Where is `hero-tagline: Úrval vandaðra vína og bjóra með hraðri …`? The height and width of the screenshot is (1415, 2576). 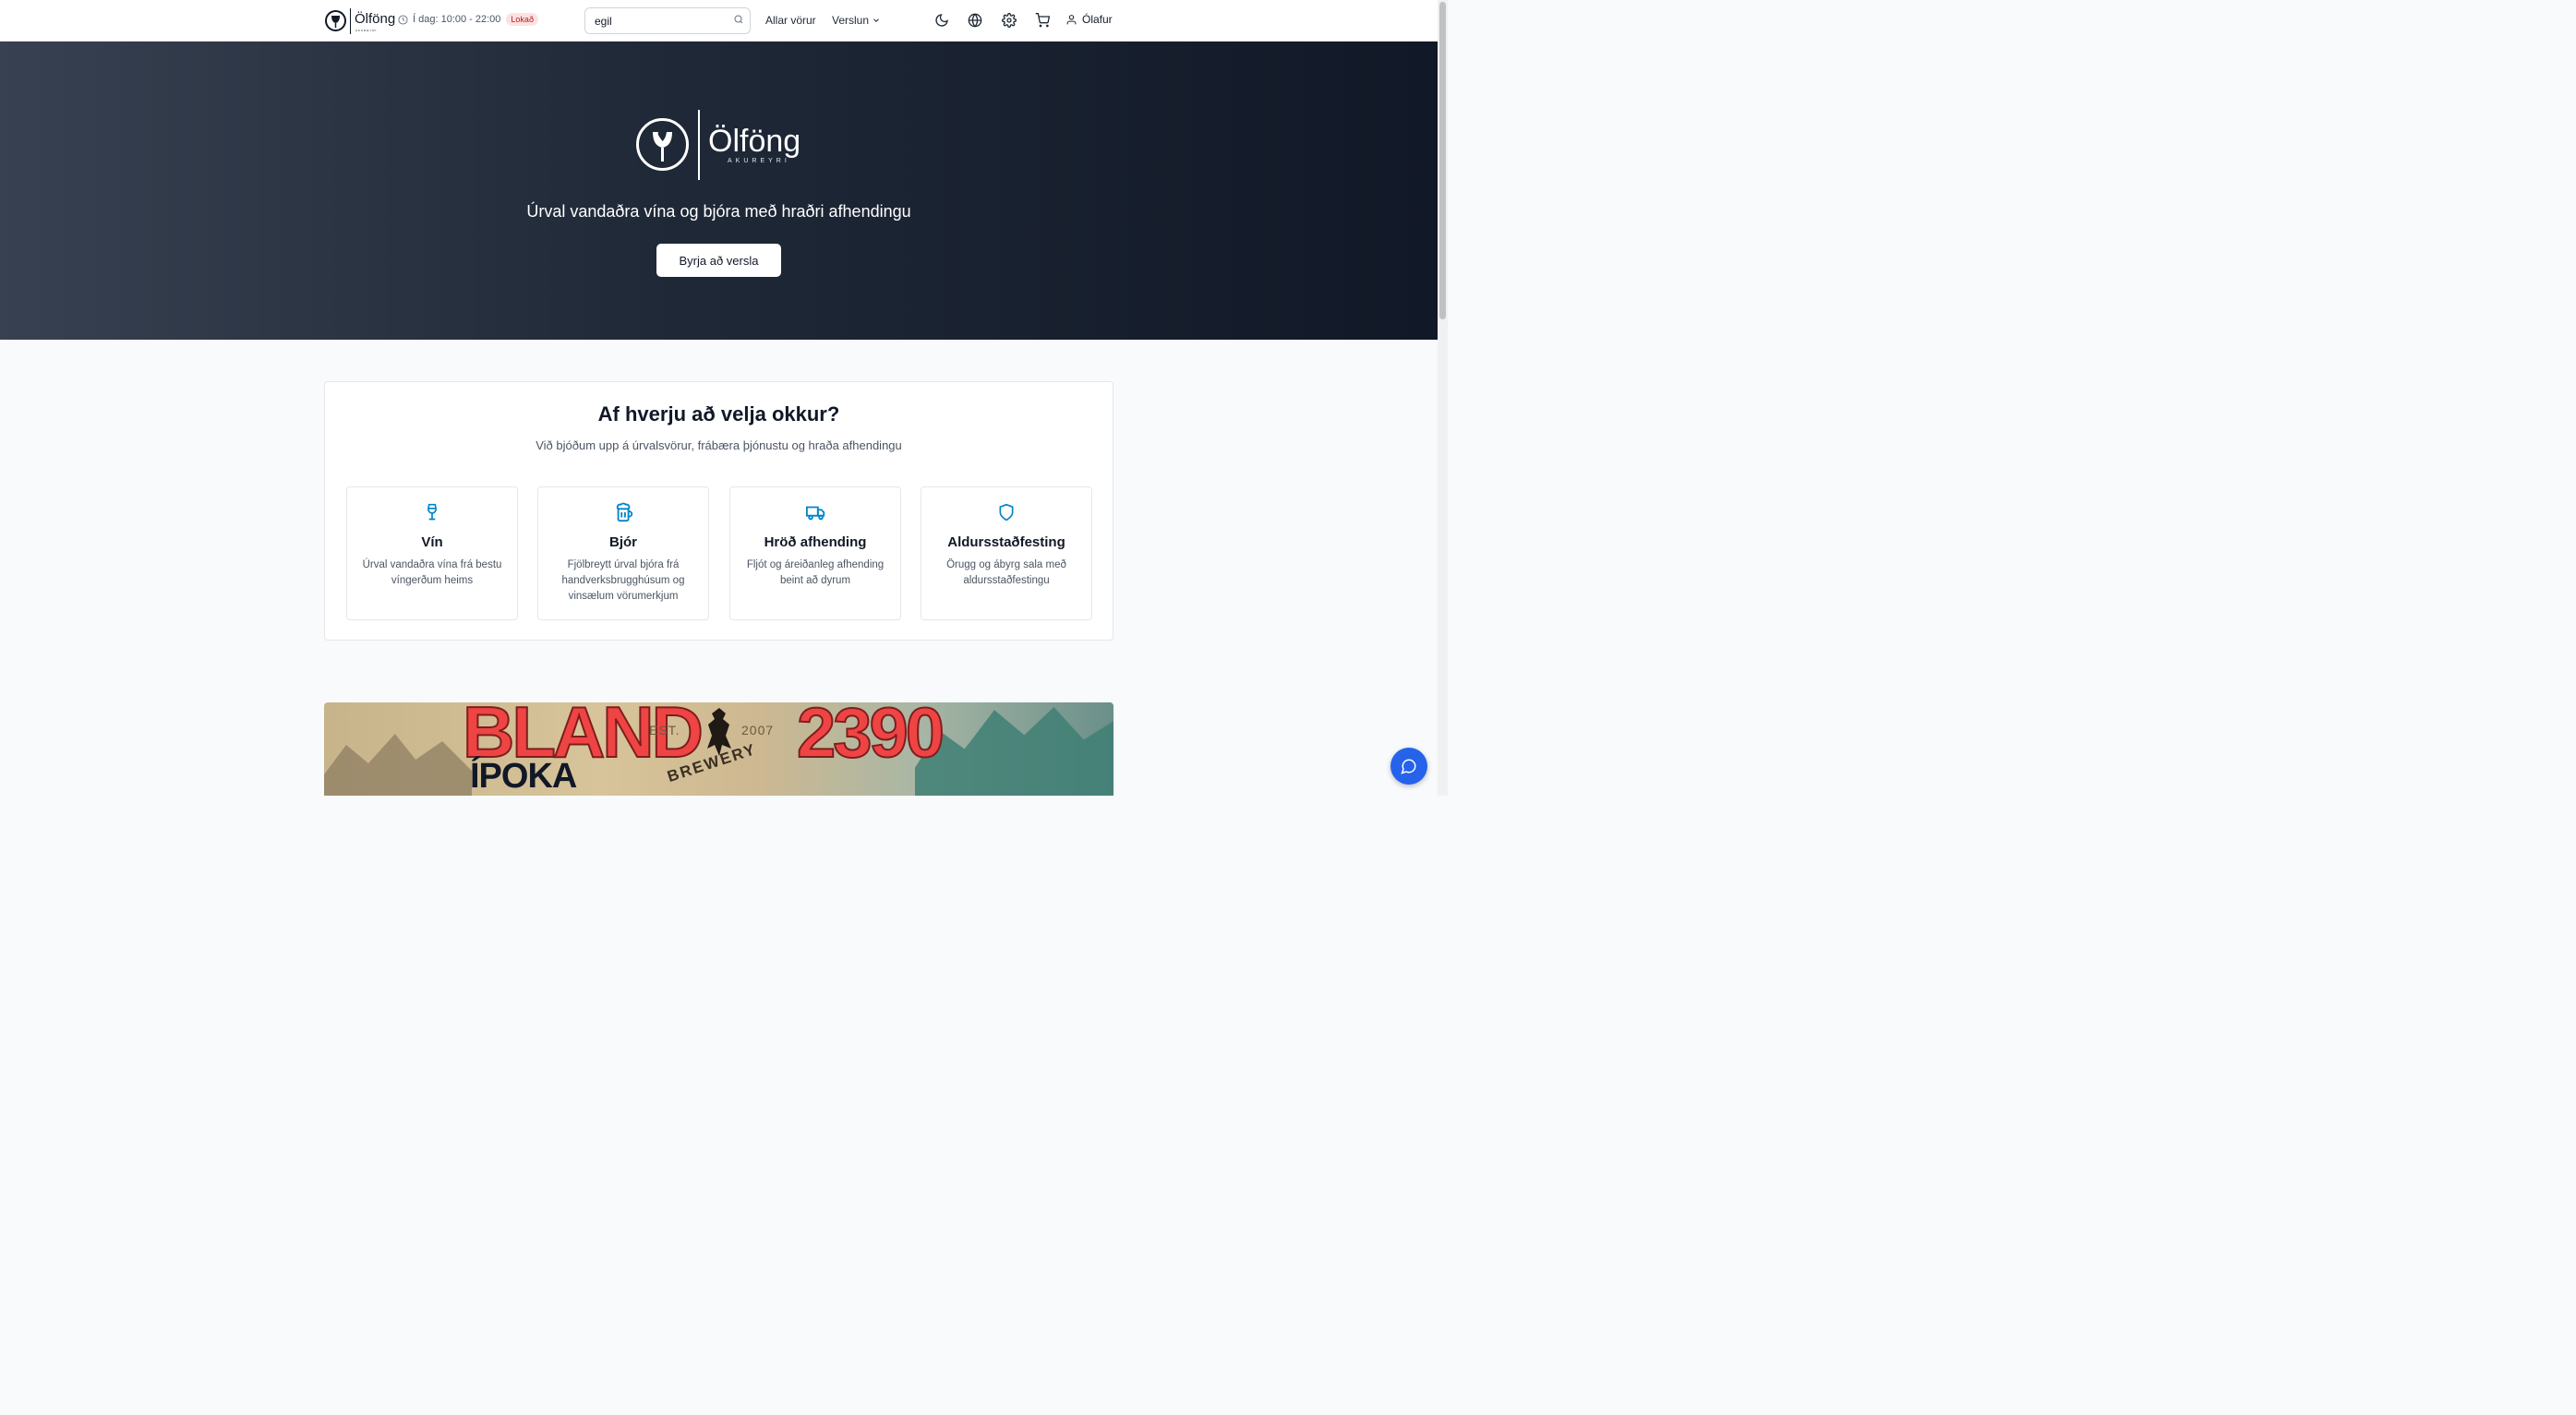
hero-tagline: Úrval vandaðra vína og bjóra með hraðri … is located at coordinates (718, 211).